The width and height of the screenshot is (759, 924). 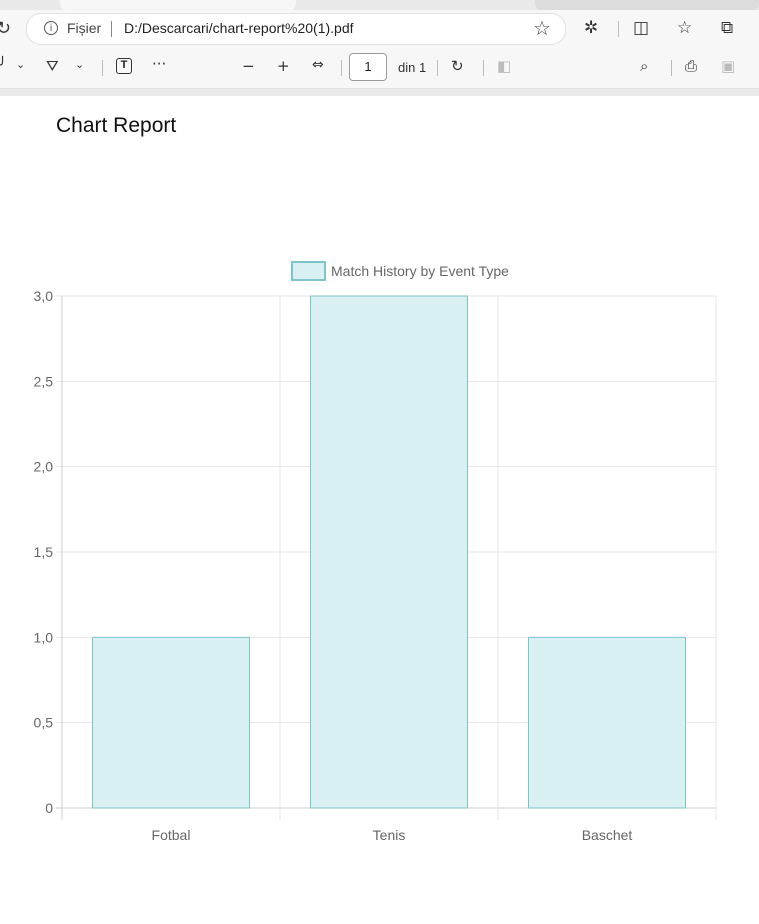 I want to click on text-tool-icon: T, so click(x=124, y=66).